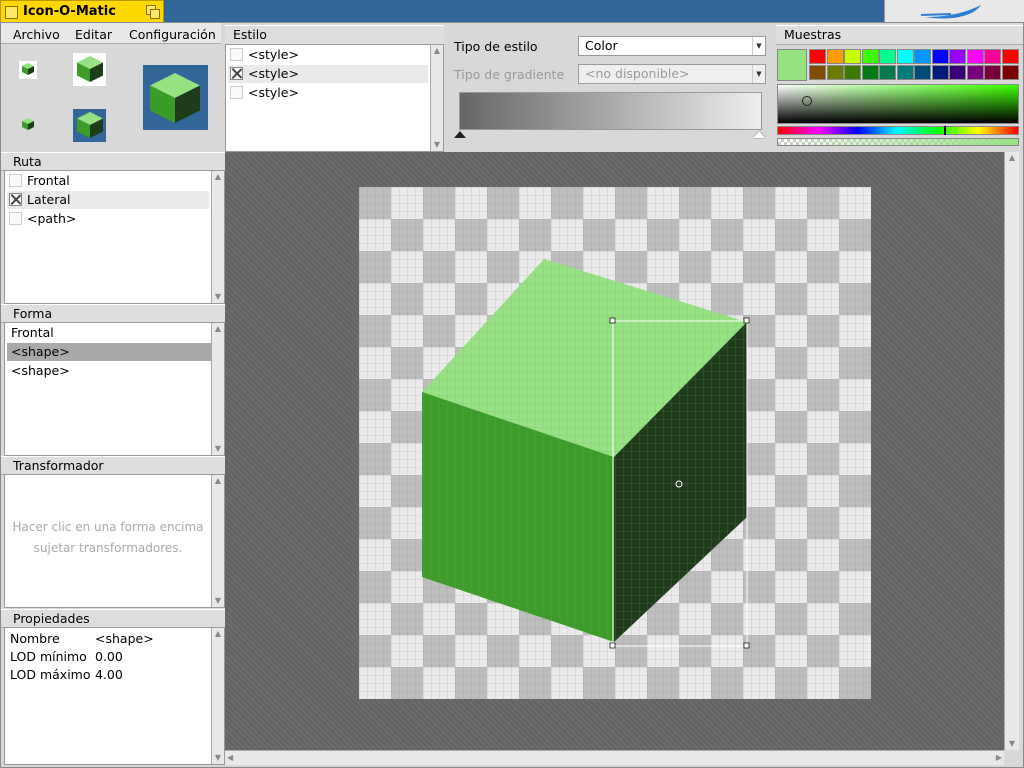 The height and width of the screenshot is (768, 1024). I want to click on path-item: Lateral, so click(108, 200).